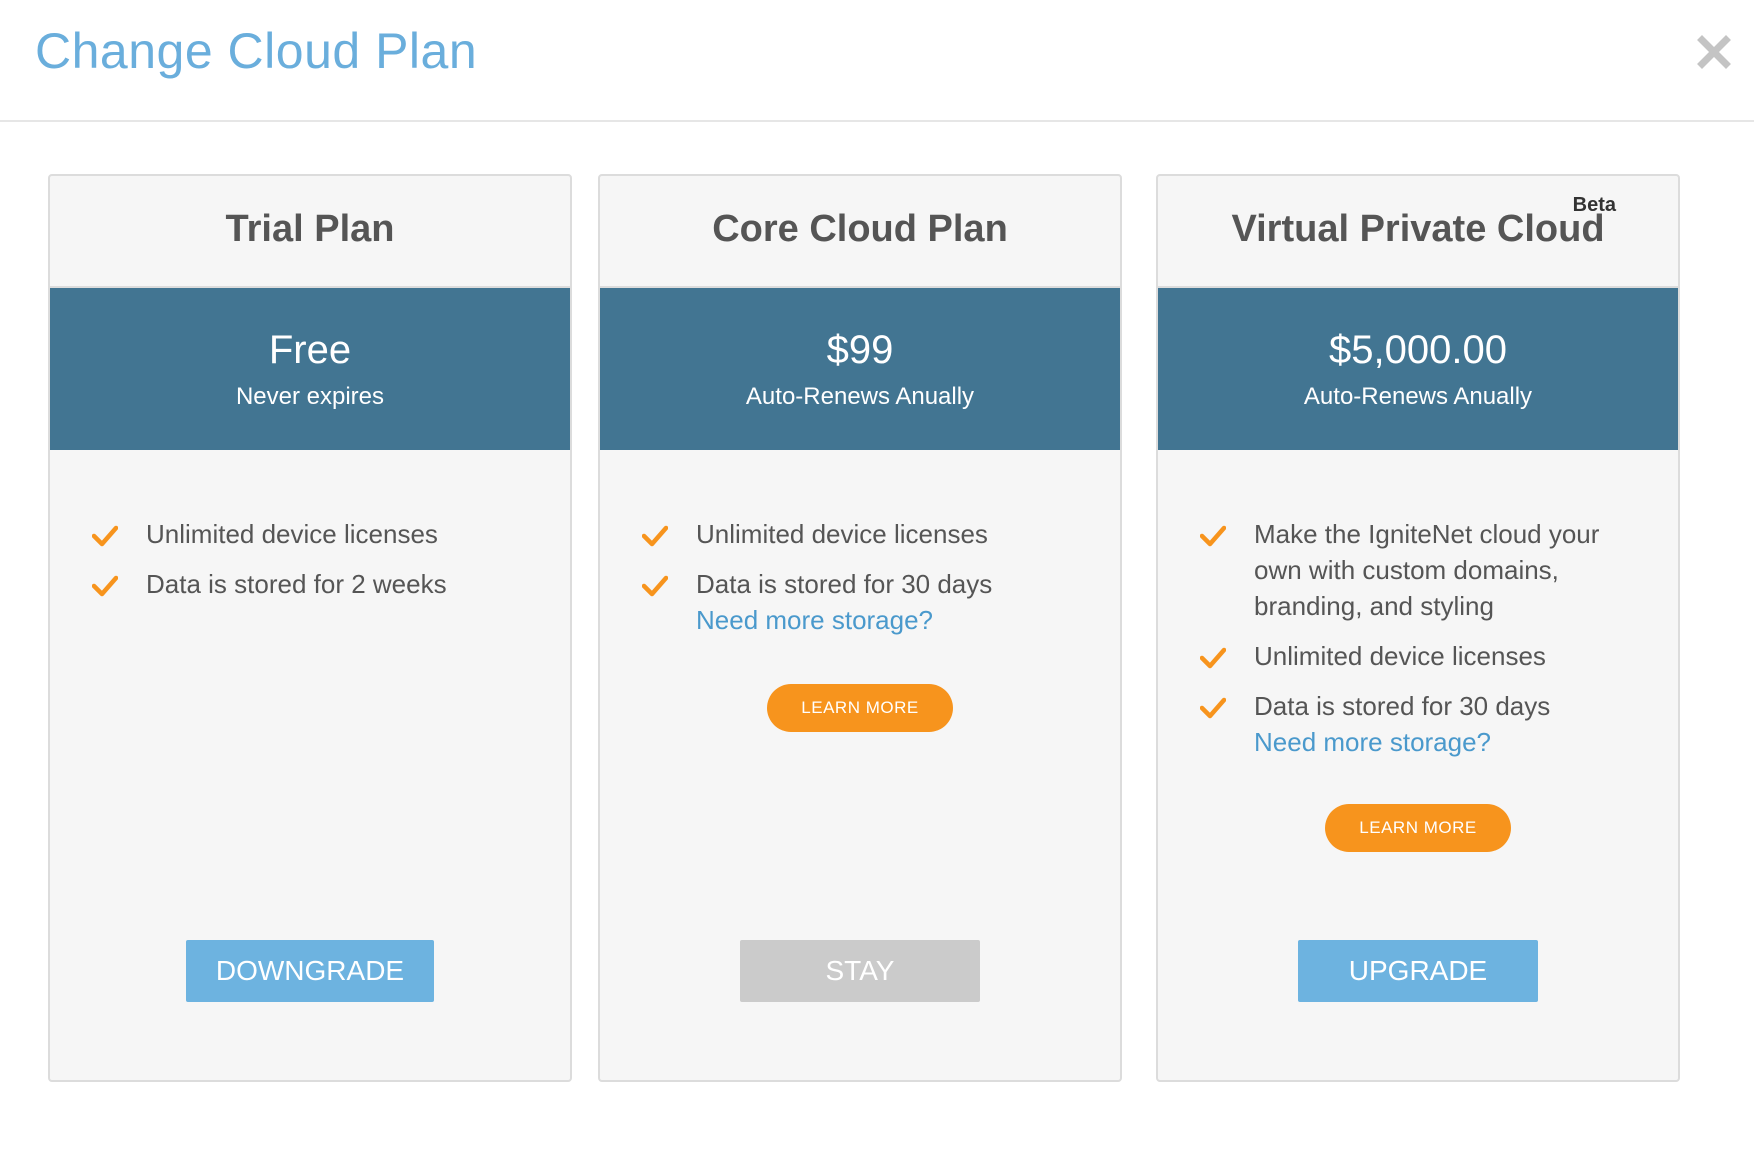 The height and width of the screenshot is (1164, 1754). I want to click on close-icon, so click(1714, 52).